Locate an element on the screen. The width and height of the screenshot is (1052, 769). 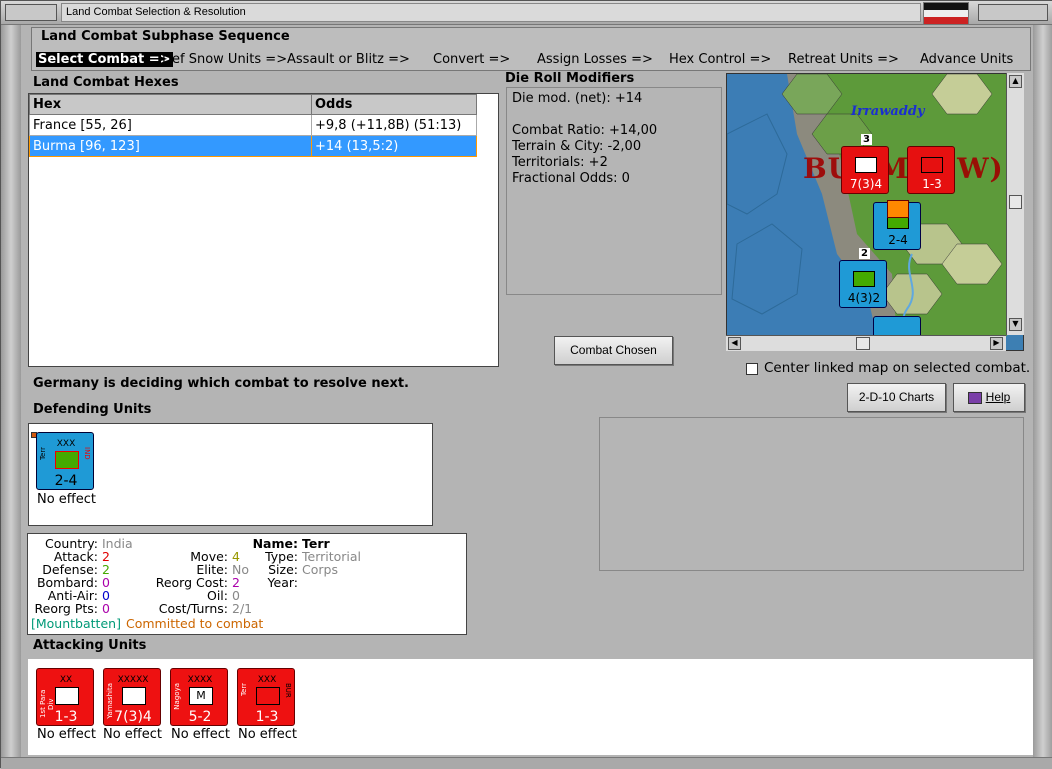
nation-flag-icon is located at coordinates (946, 13).